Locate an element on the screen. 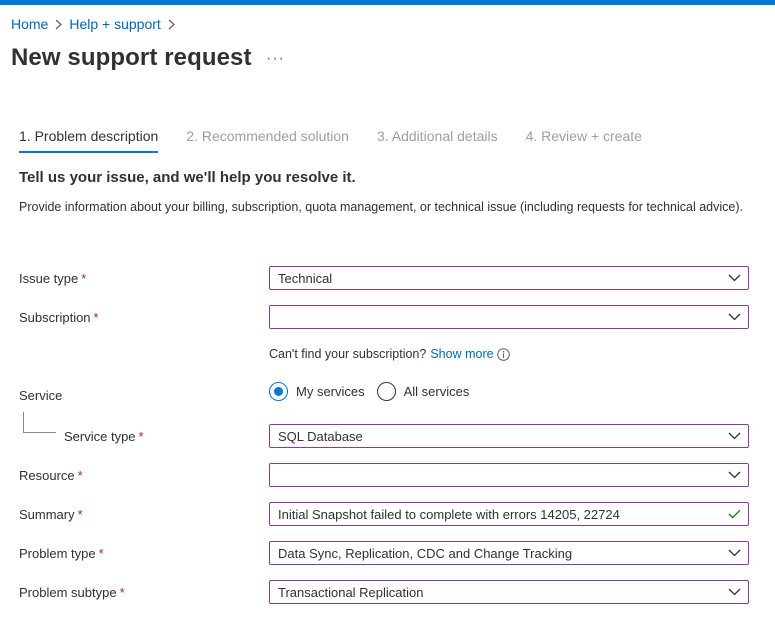 The height and width of the screenshot is (630, 775). issue-type-value: Technical is located at coordinates (305, 278).